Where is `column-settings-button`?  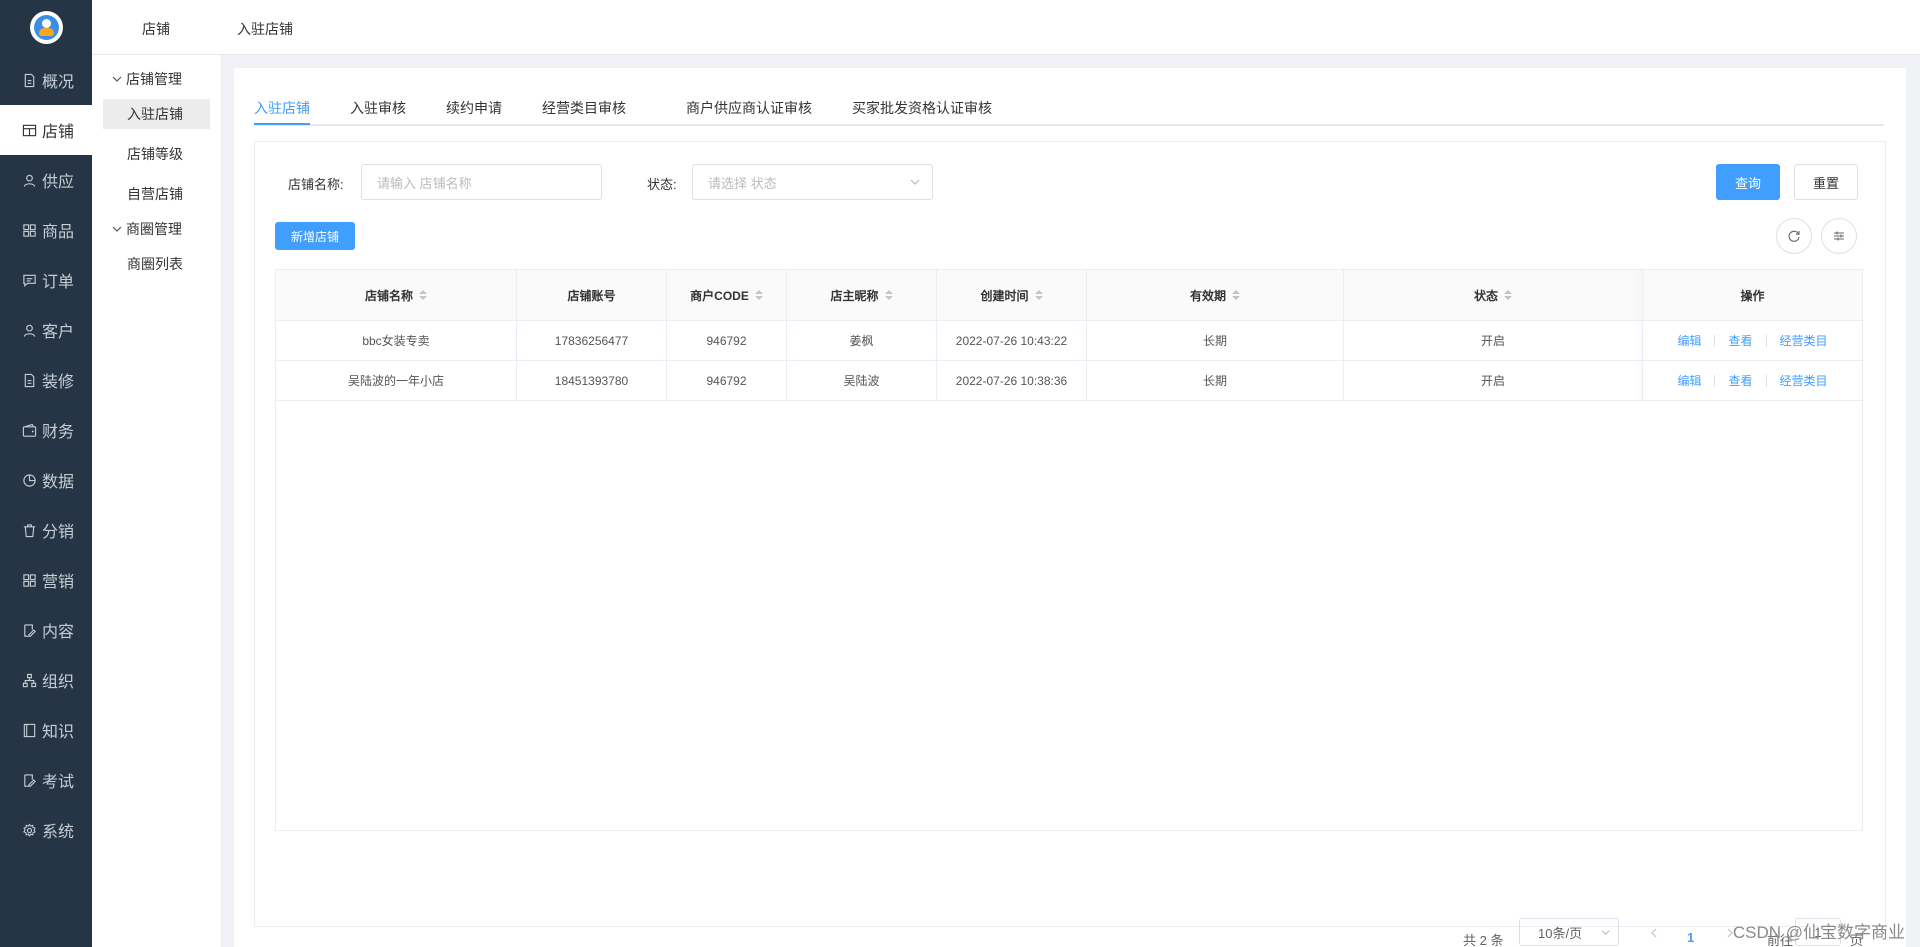
column-settings-button is located at coordinates (1839, 236).